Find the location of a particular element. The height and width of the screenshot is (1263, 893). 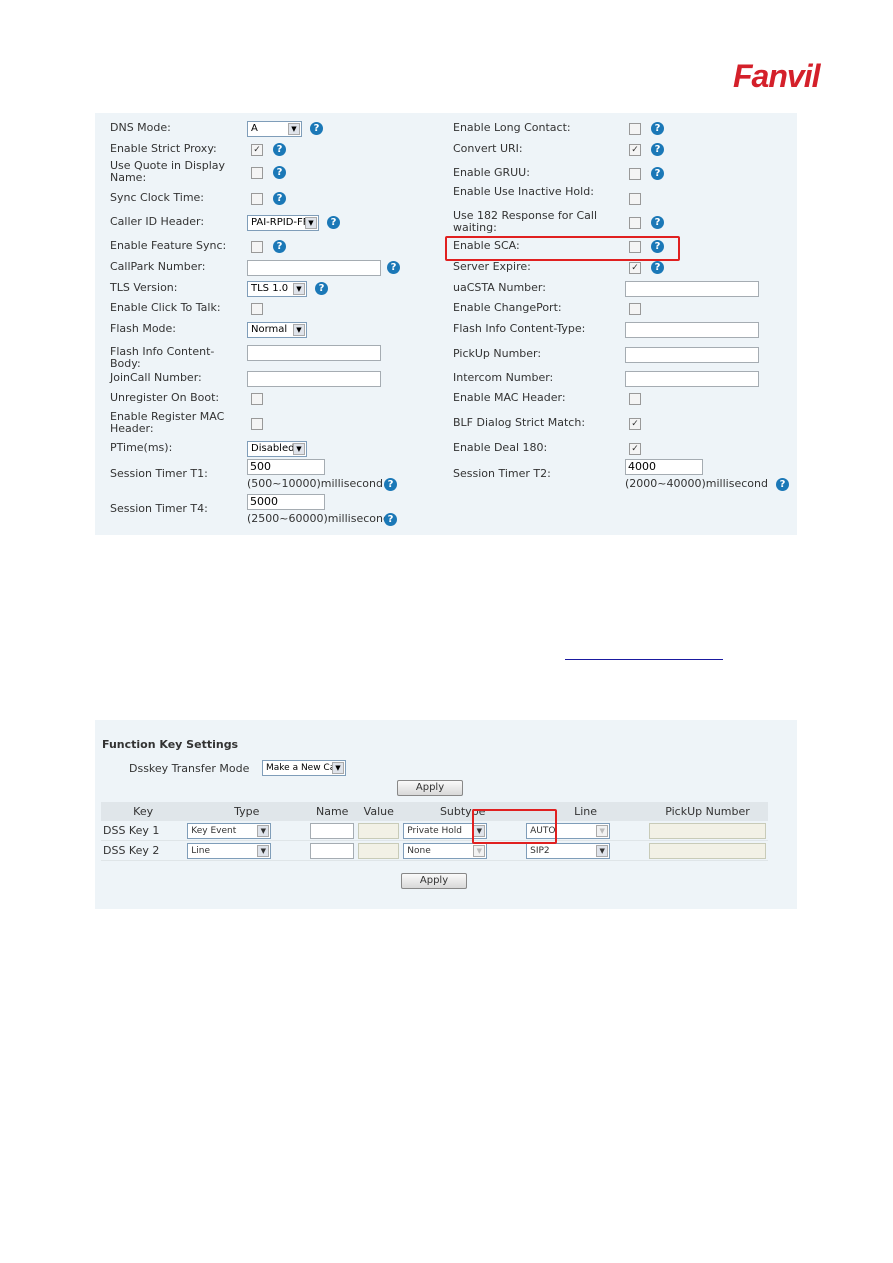

select-field: PAI-RPID-FF ▼ is located at coordinates (283, 223).